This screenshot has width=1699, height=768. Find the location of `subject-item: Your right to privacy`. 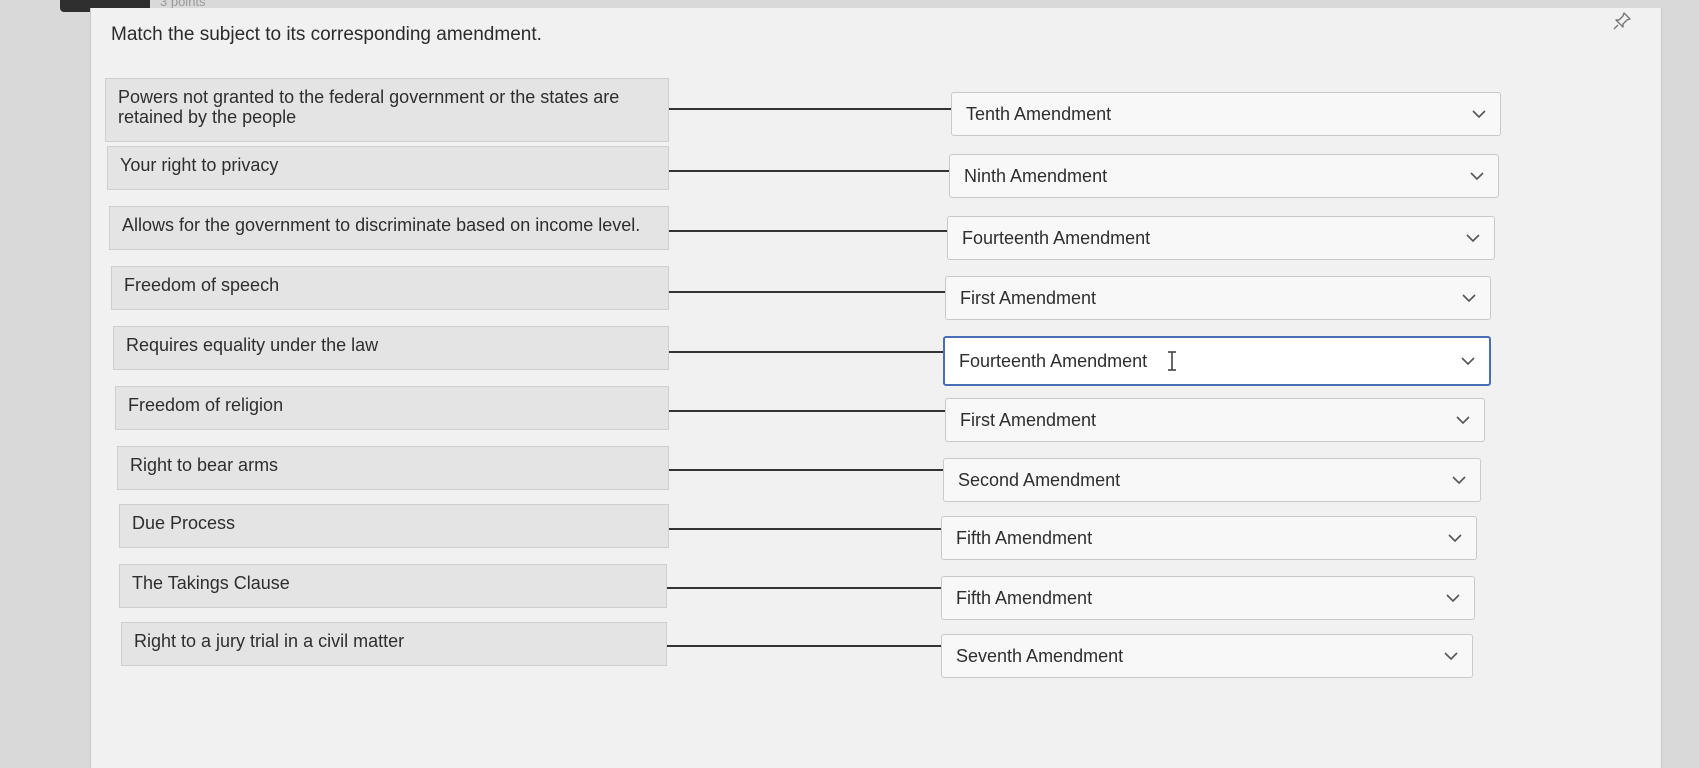

subject-item: Your right to privacy is located at coordinates (388, 168).